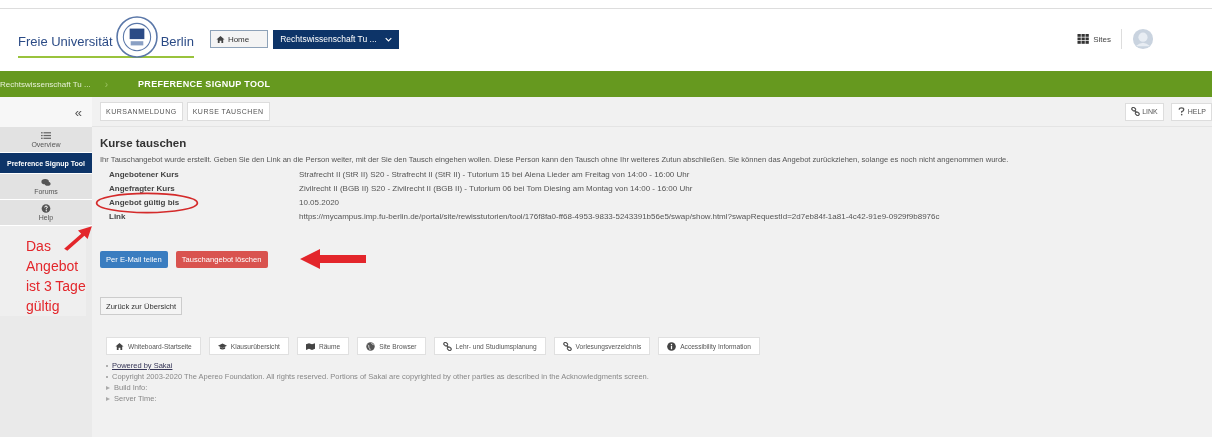 The height and width of the screenshot is (437, 1212). I want to click on detail-label: Angefragter Kurs, so click(142, 188).